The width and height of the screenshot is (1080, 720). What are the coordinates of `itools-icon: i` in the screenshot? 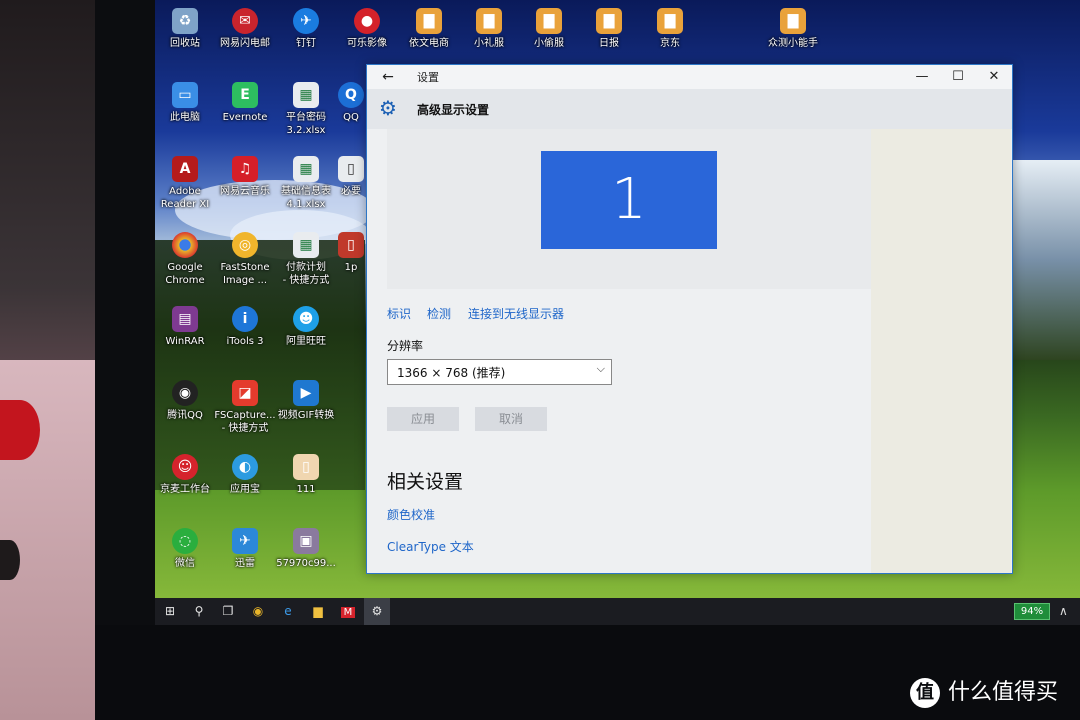 It's located at (245, 319).